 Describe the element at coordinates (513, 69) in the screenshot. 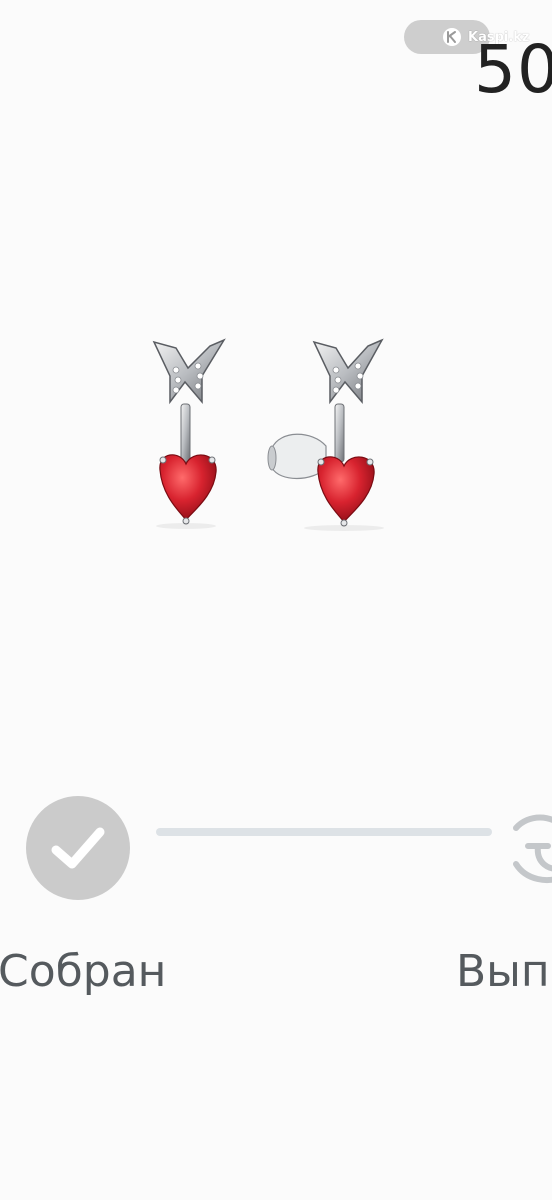

I see `product-price: 50` at that location.